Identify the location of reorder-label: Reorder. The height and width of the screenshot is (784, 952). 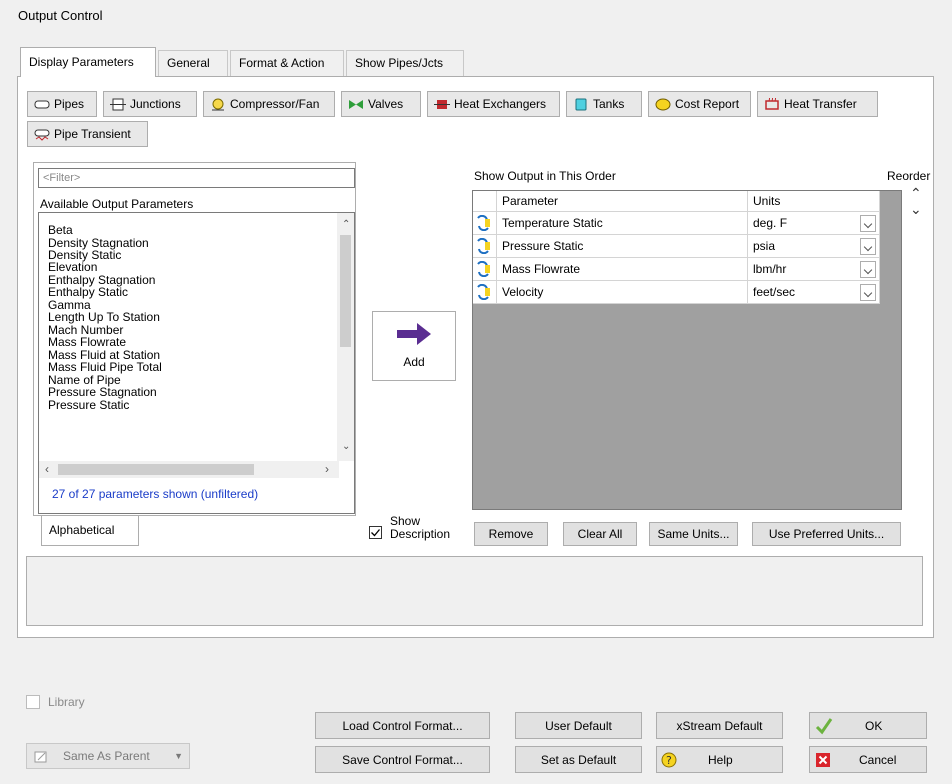
(909, 176).